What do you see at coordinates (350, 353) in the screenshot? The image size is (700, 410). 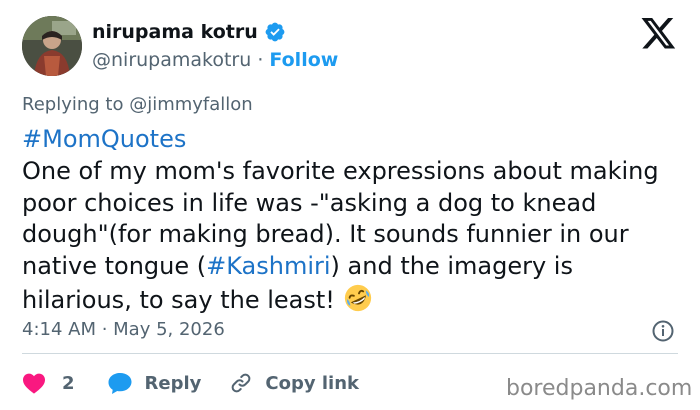 I see `divider` at bounding box center [350, 353].